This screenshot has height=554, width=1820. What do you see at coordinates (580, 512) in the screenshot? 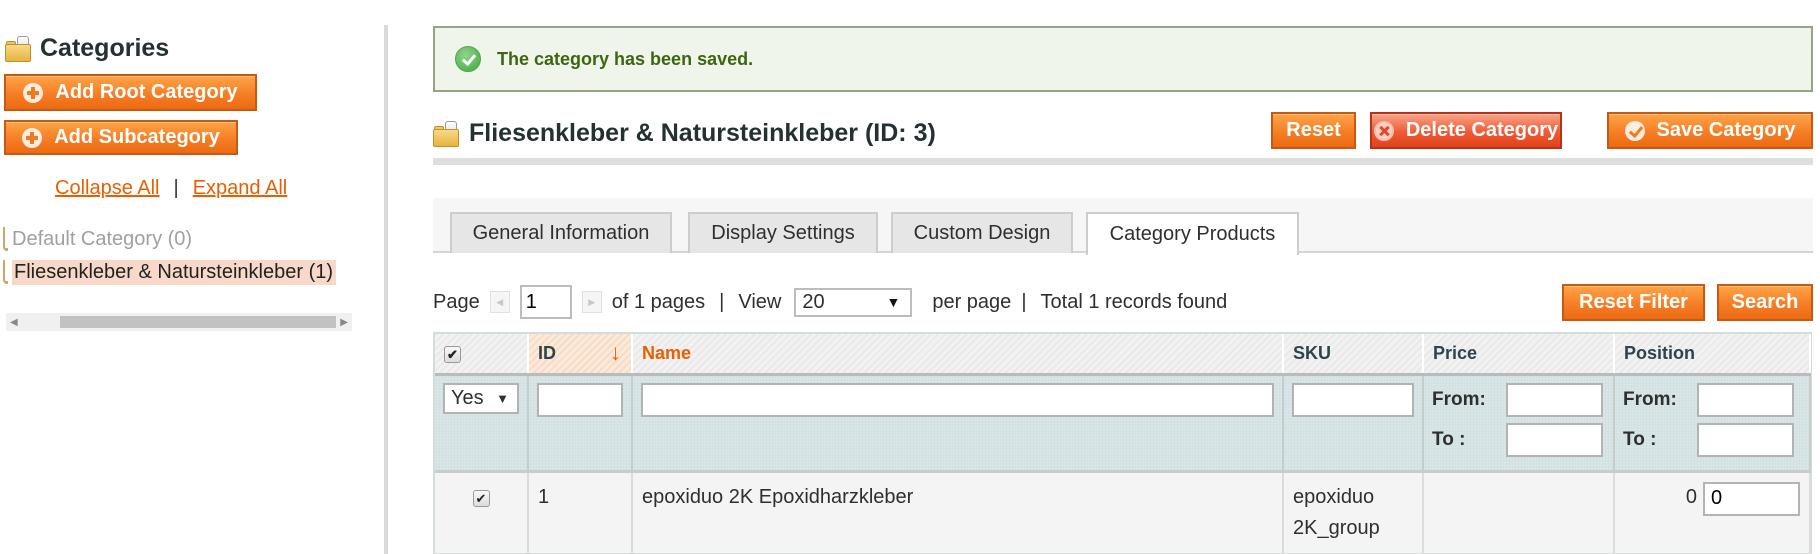
I see `cell-id: 1` at bounding box center [580, 512].